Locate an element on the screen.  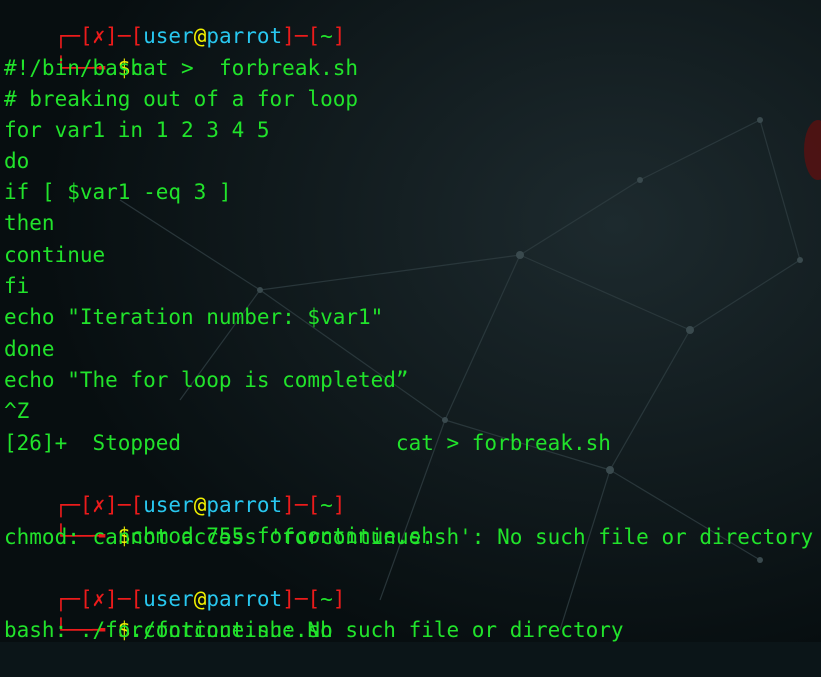
output-line: ^Z is located at coordinates (17, 411).